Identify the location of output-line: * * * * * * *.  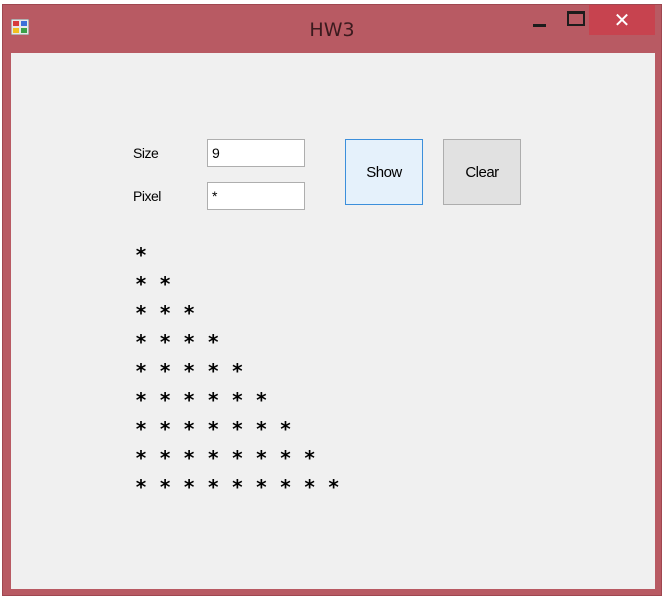
(213, 429).